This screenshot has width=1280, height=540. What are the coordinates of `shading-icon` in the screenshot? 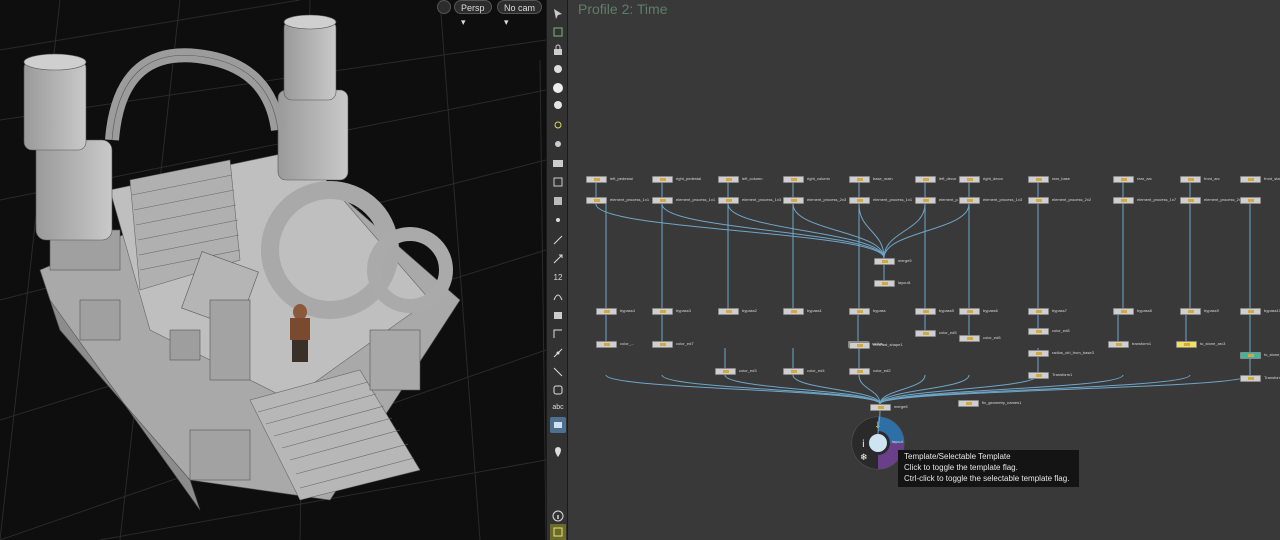 It's located at (558, 88).